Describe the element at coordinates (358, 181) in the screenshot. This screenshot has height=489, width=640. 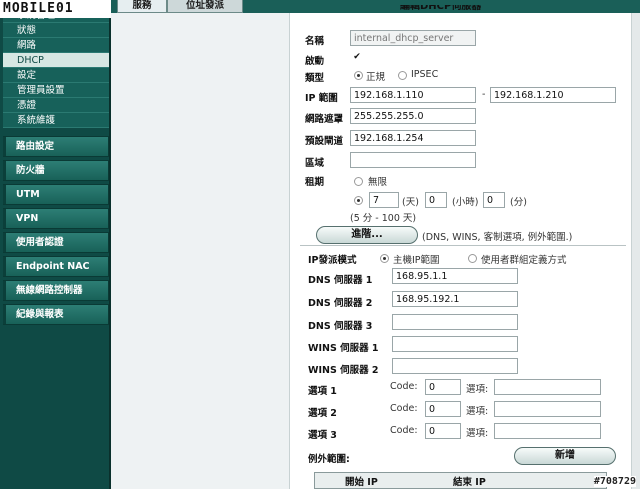
I see `lease-unlimited-radio` at that location.